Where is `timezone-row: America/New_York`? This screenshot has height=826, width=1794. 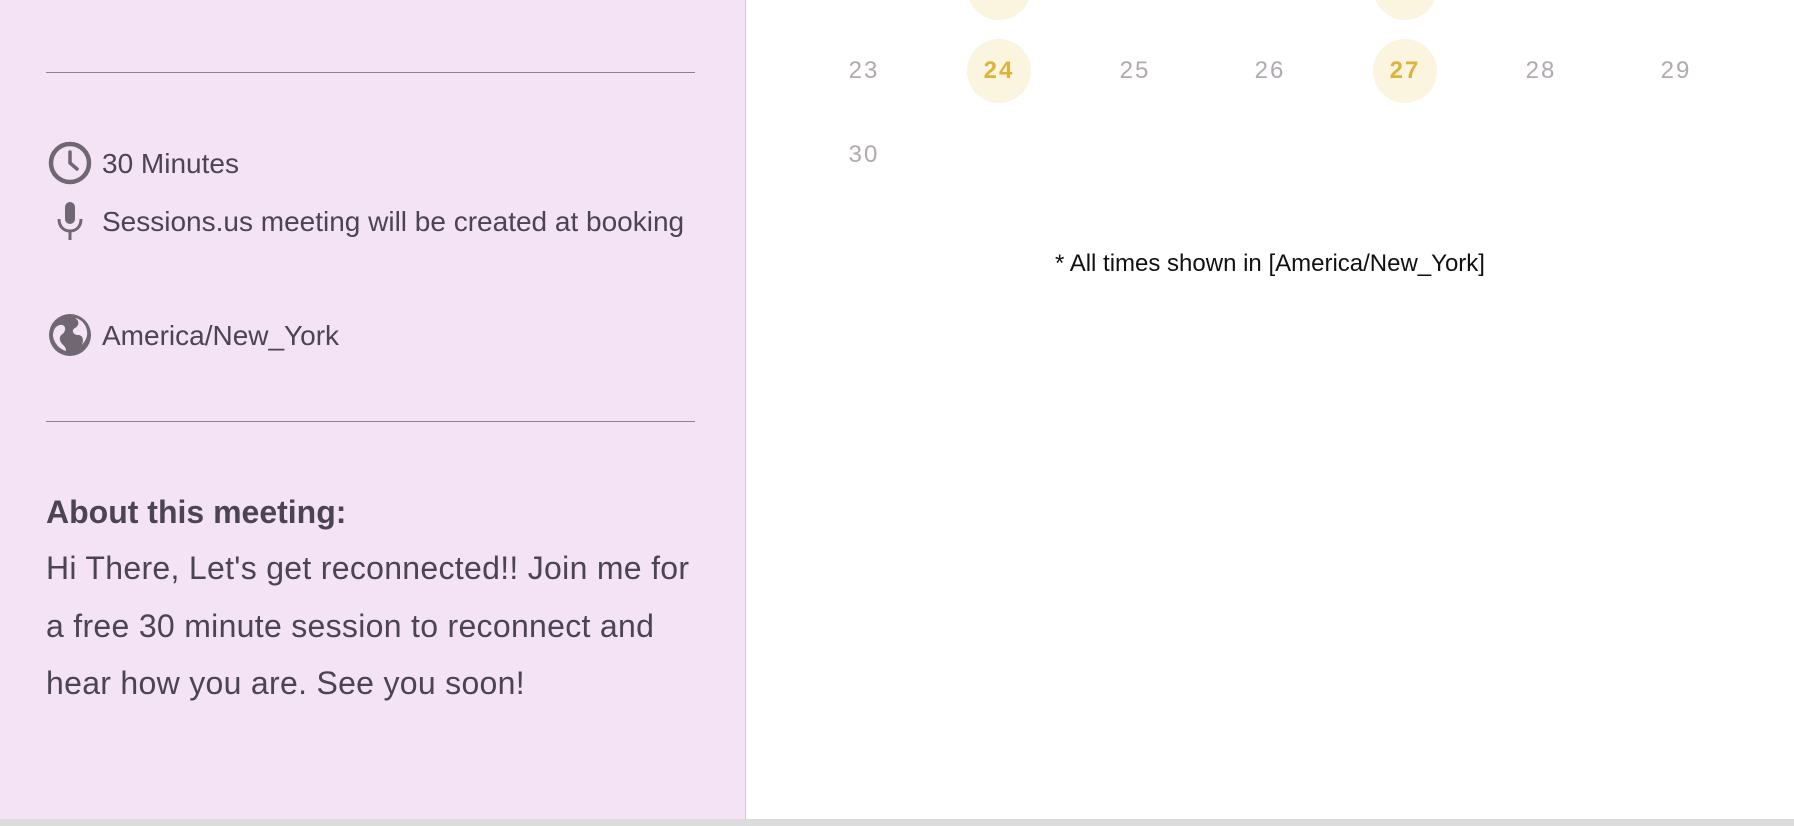 timezone-row: America/New_York is located at coordinates (192, 335).